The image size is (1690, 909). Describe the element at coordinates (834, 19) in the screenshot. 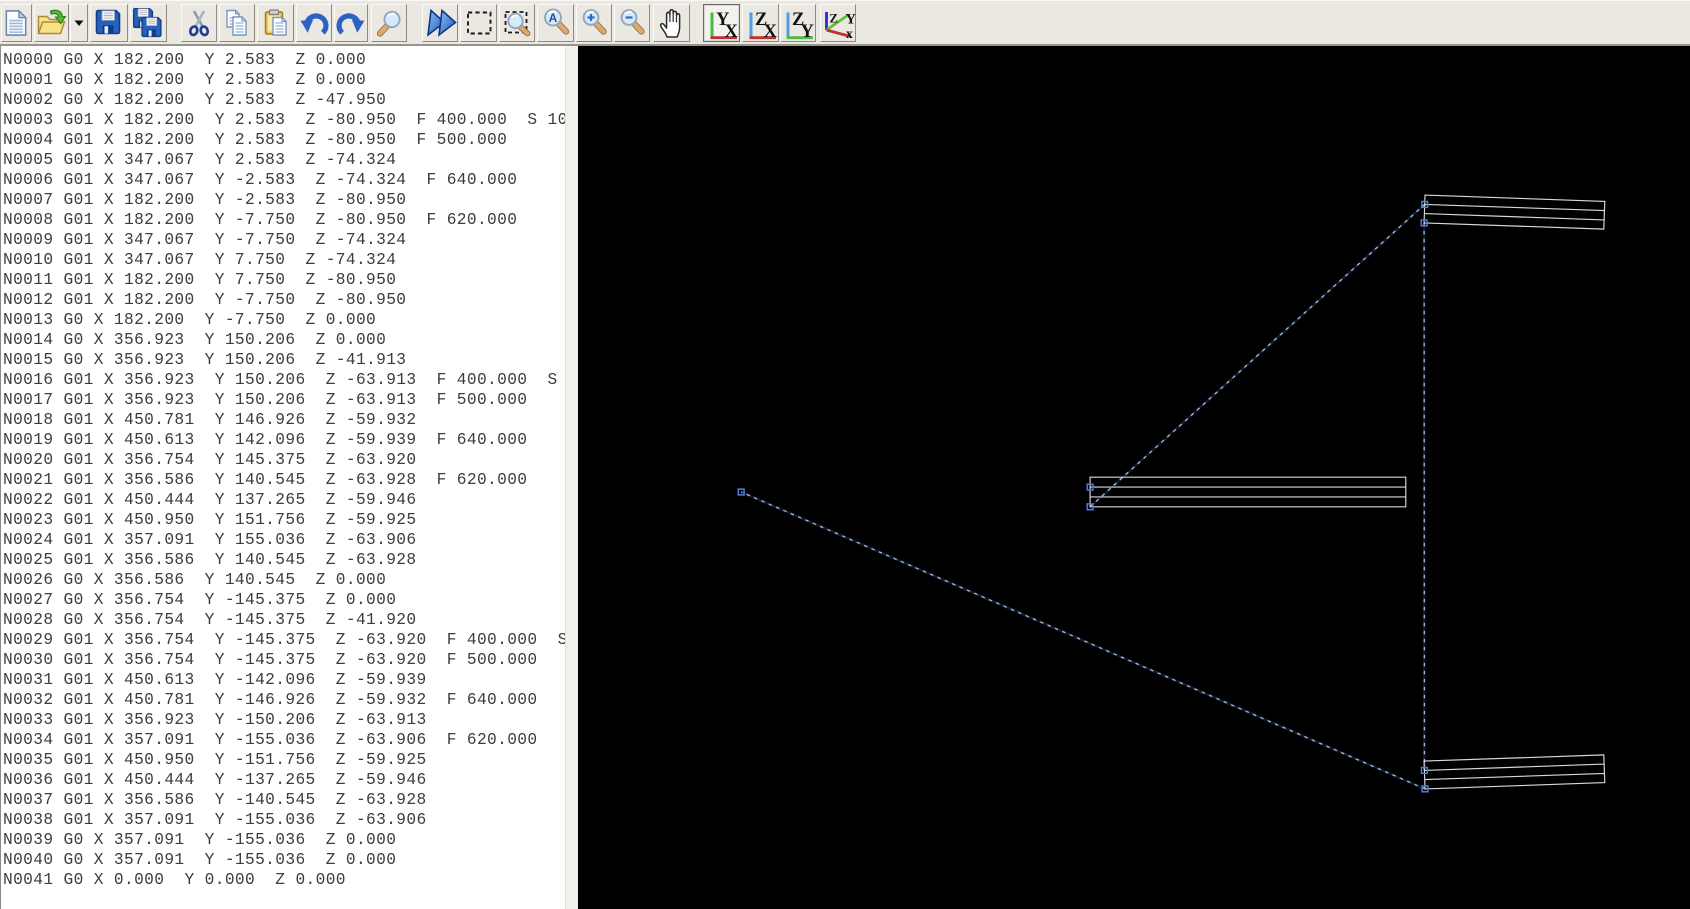

I see `svg-text: Z` at that location.